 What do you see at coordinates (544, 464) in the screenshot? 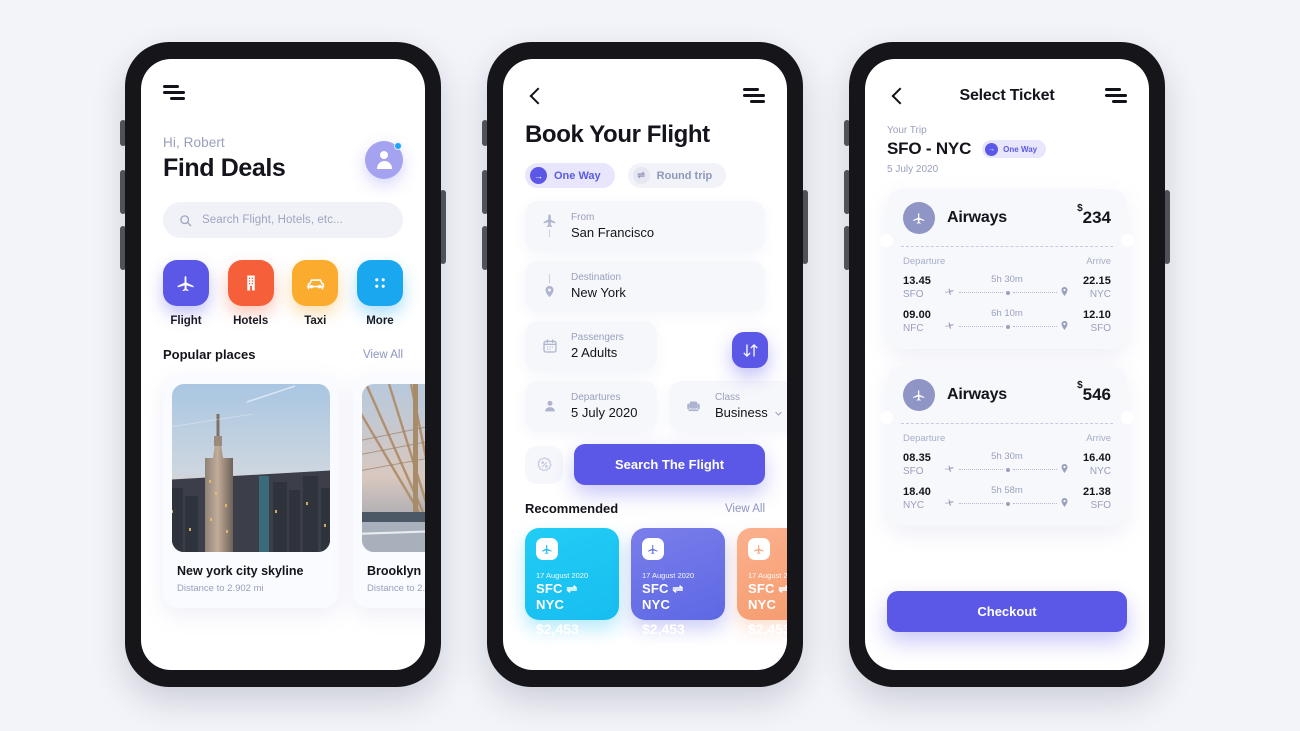
I see `percent-badge-icon` at bounding box center [544, 464].